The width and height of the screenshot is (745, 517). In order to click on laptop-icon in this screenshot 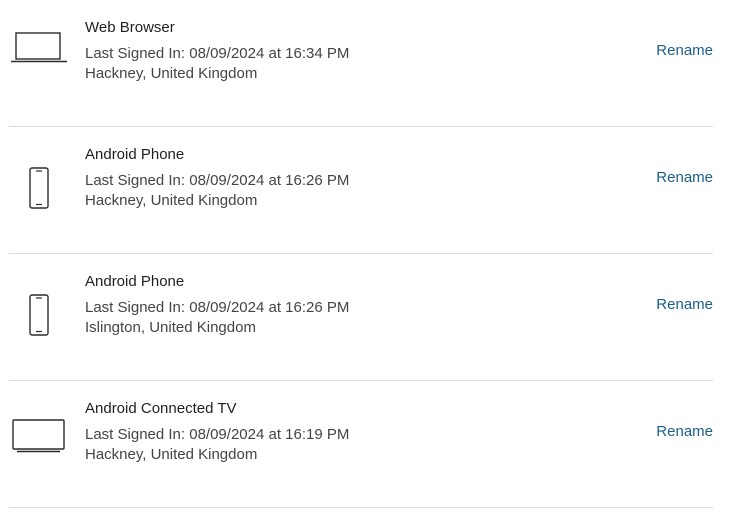, I will do `click(40, 63)`.